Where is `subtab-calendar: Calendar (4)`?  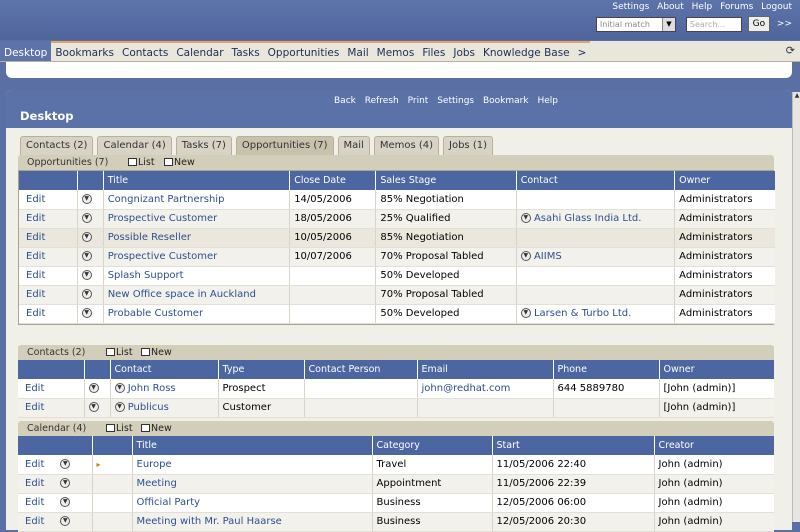 subtab-calendar: Calendar (4) is located at coordinates (134, 145).